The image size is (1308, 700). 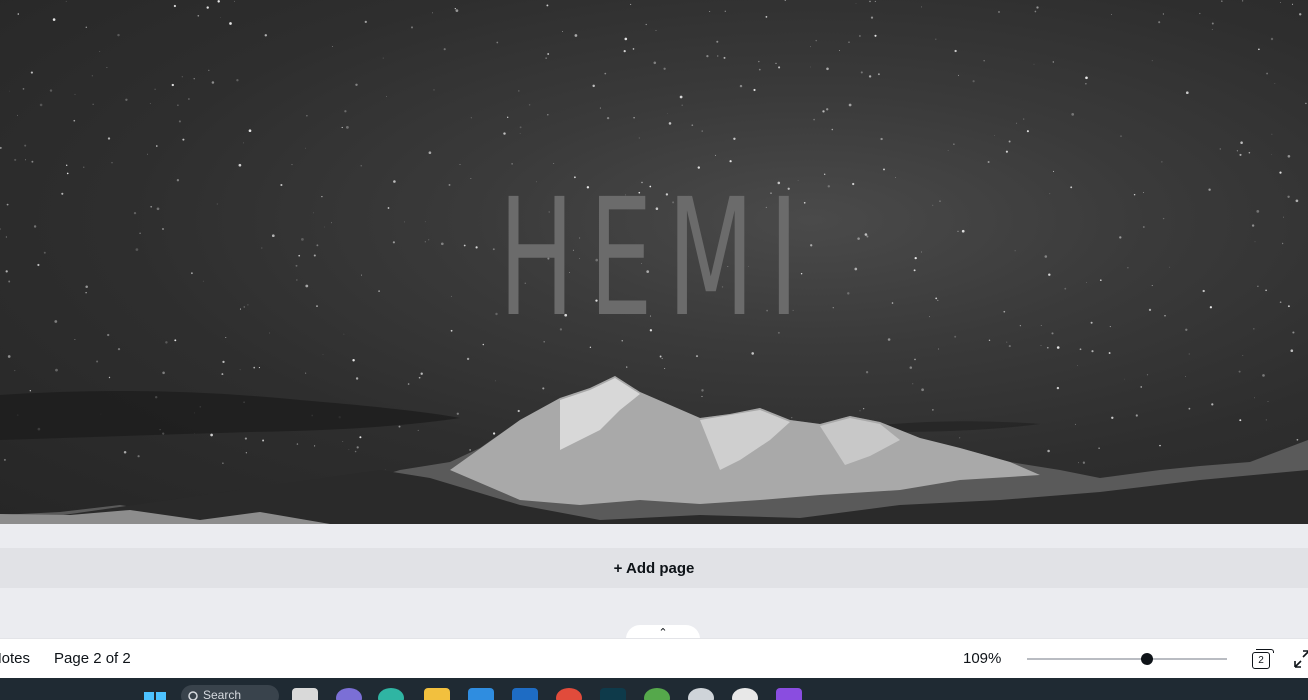 What do you see at coordinates (569, 694) in the screenshot?
I see `chrome-icon` at bounding box center [569, 694].